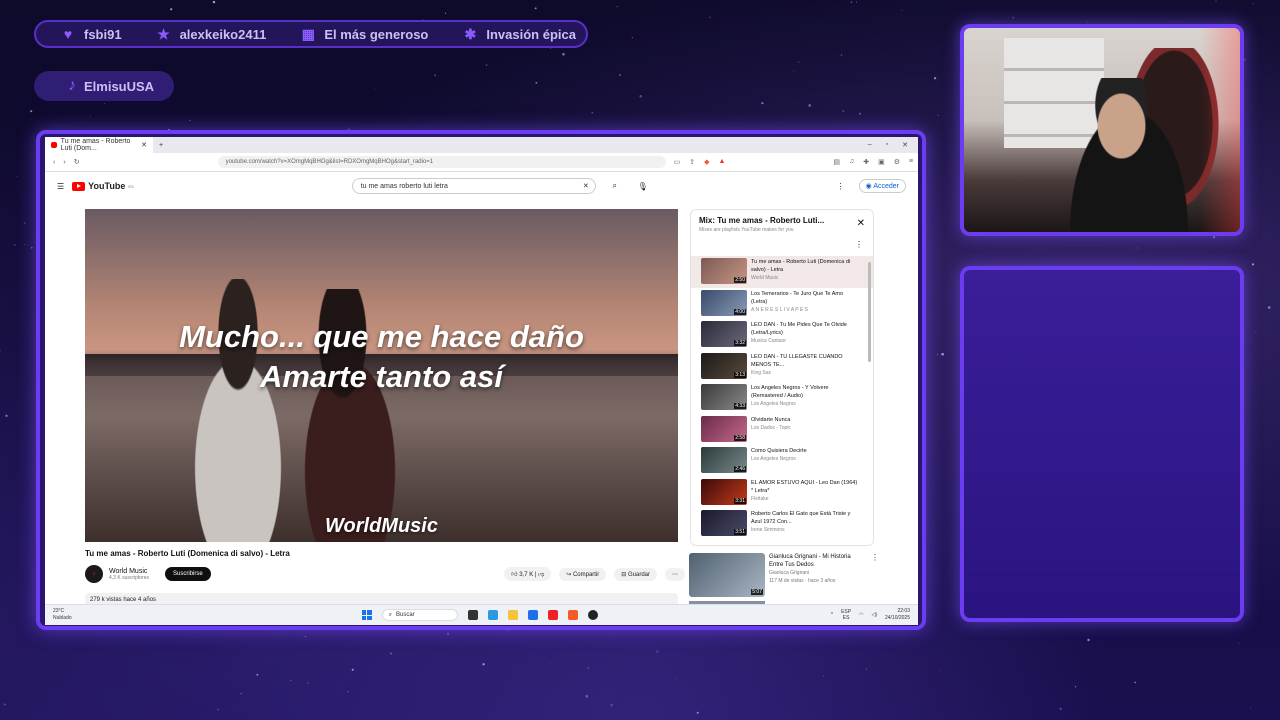 The image size is (1280, 720). I want to click on clock-date: 24/10/2025, so click(897, 618).